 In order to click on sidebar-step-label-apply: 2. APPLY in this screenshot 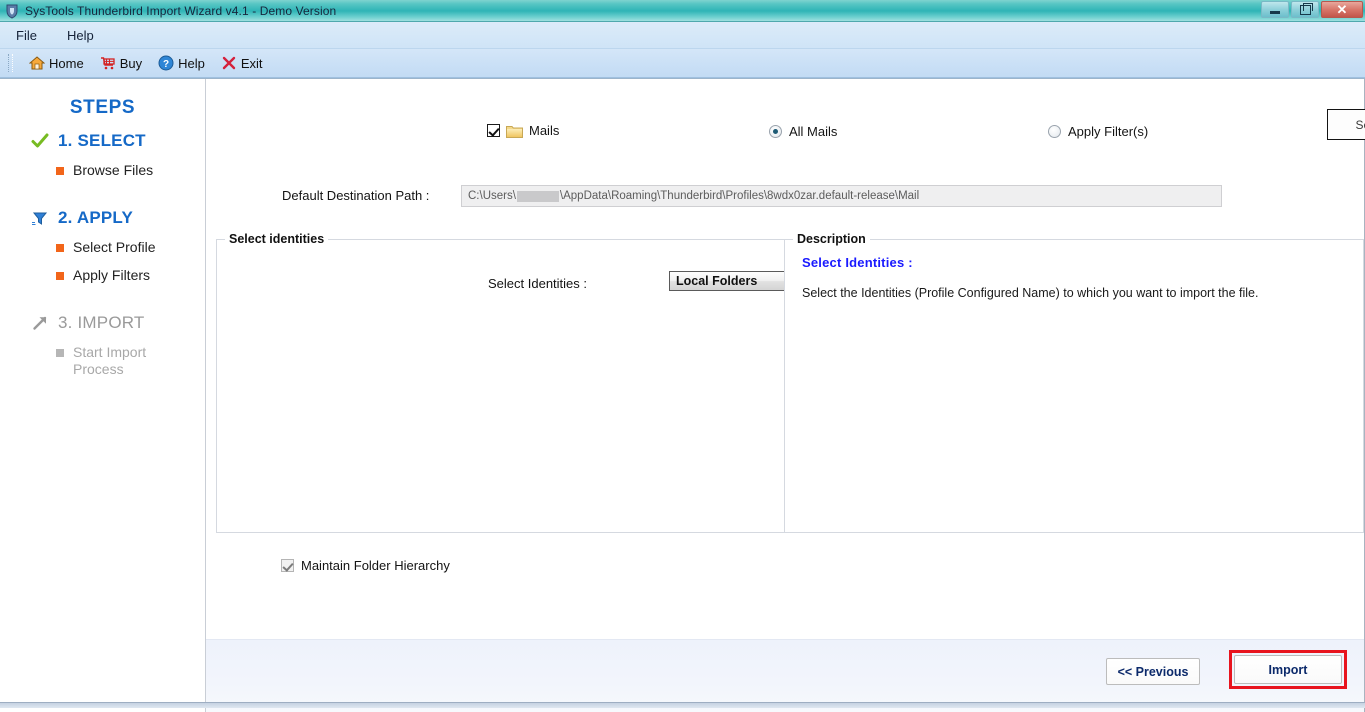, I will do `click(95, 217)`.